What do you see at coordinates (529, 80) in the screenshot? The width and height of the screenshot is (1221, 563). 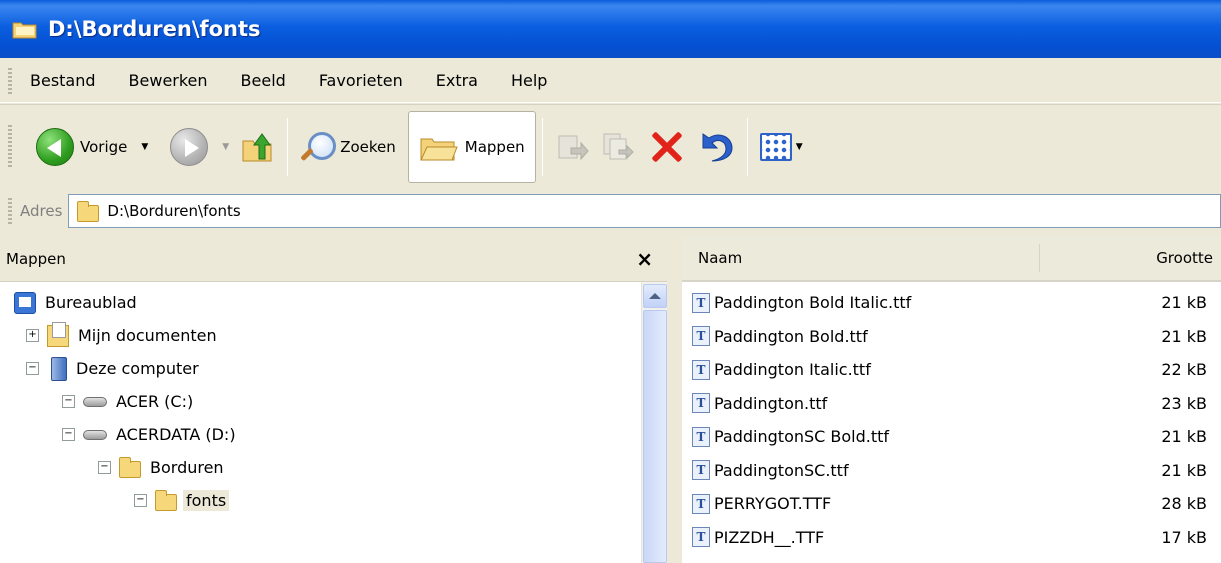 I see `menu-help: Help` at bounding box center [529, 80].